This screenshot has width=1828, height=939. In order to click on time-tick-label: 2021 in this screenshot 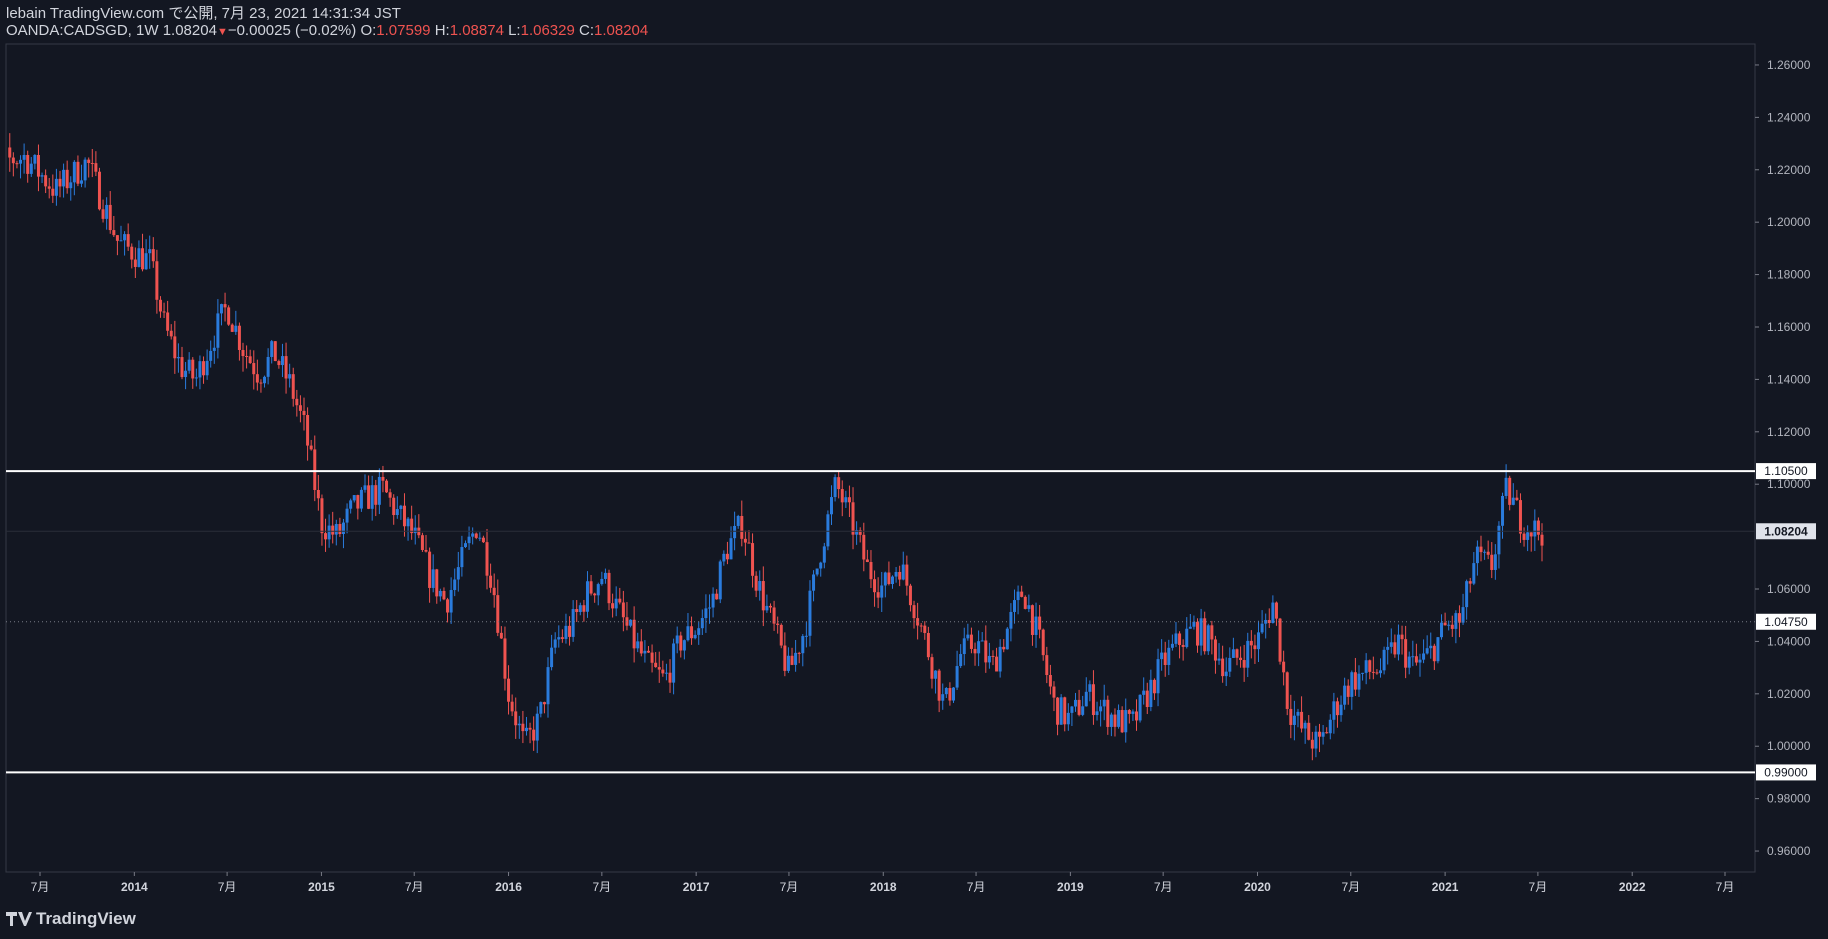, I will do `click(1445, 887)`.